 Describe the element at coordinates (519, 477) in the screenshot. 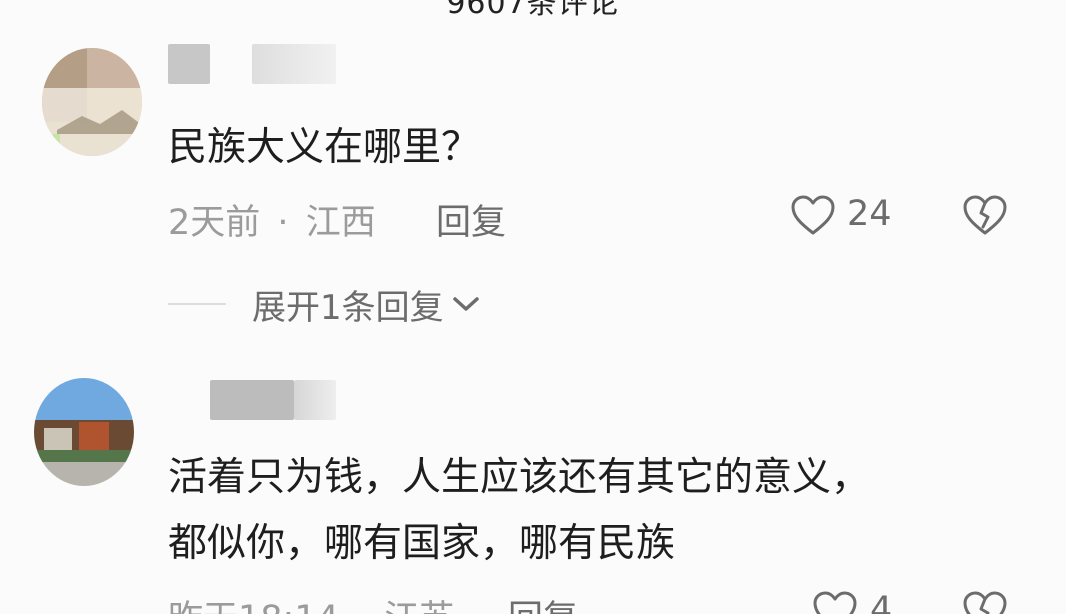

I see `comment-text-line-1: 活着只为钱，人生应该还有其它的意义，` at that location.